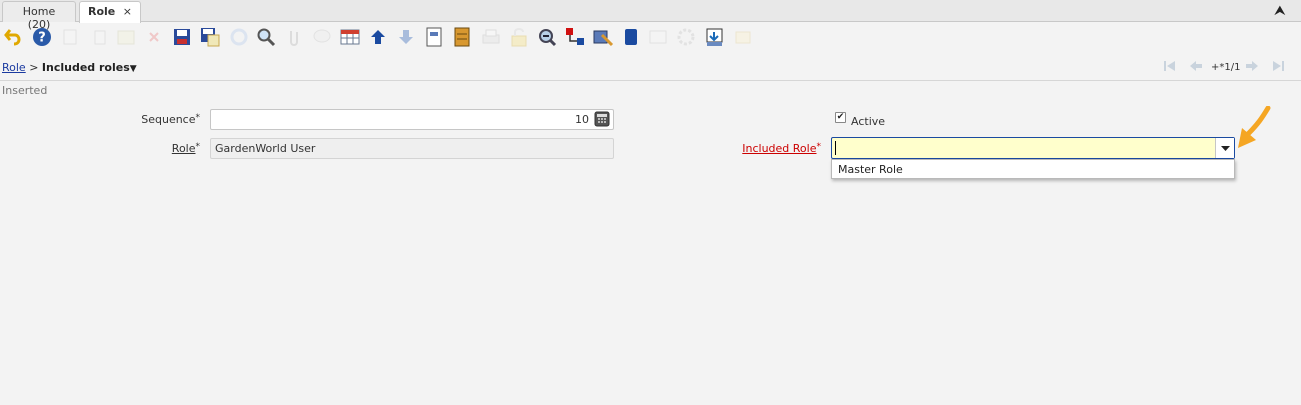  I want to click on delete-disabled-icon, so click(154, 37).